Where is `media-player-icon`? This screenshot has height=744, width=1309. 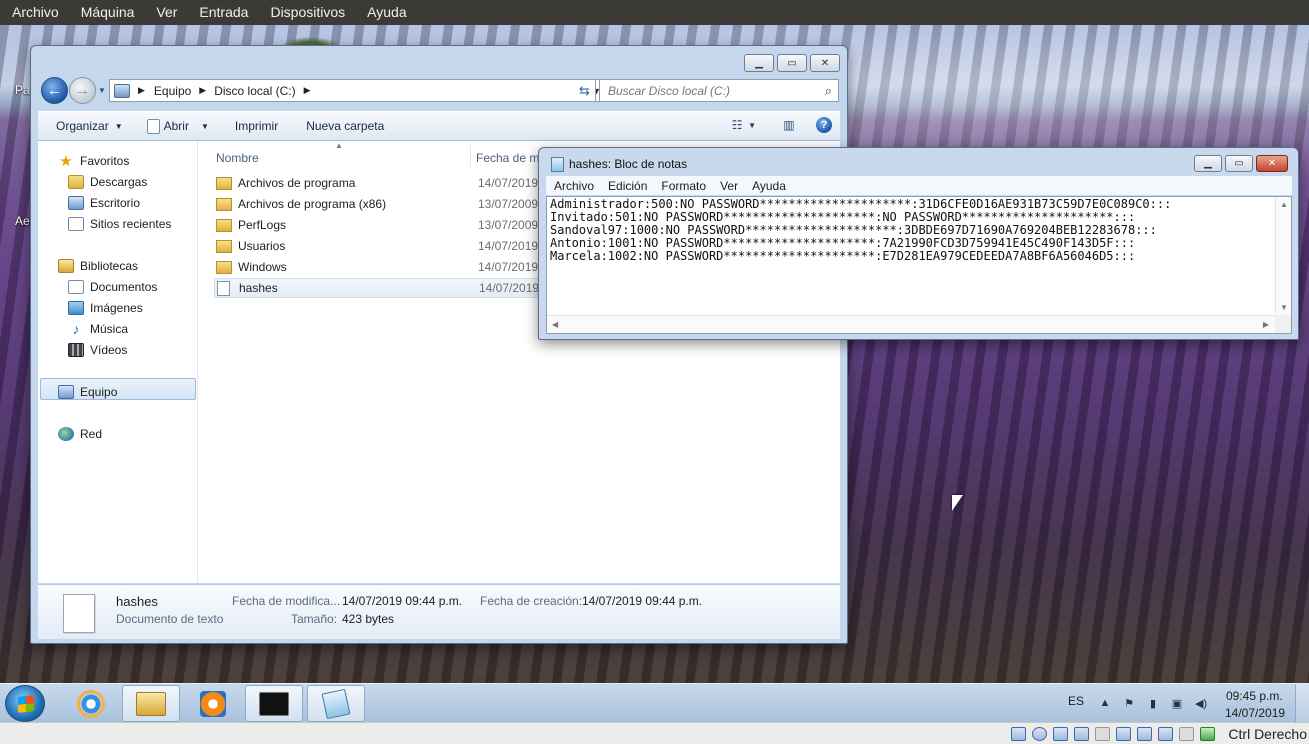 media-player-icon is located at coordinates (213, 703).